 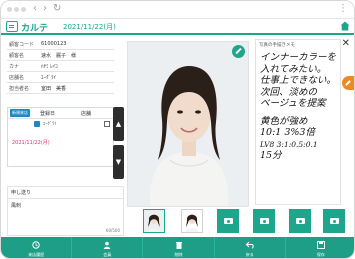 I want to click on info-value: 速水 麗子 様, so click(x=59, y=55).